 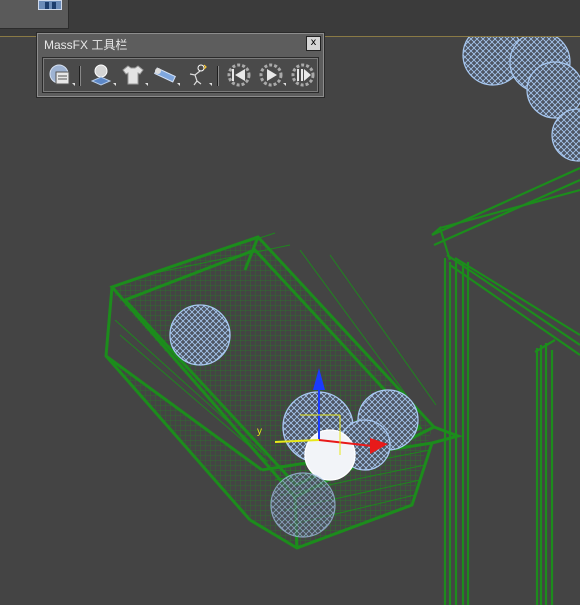 I want to click on mcloth-icon, so click(x=133, y=75).